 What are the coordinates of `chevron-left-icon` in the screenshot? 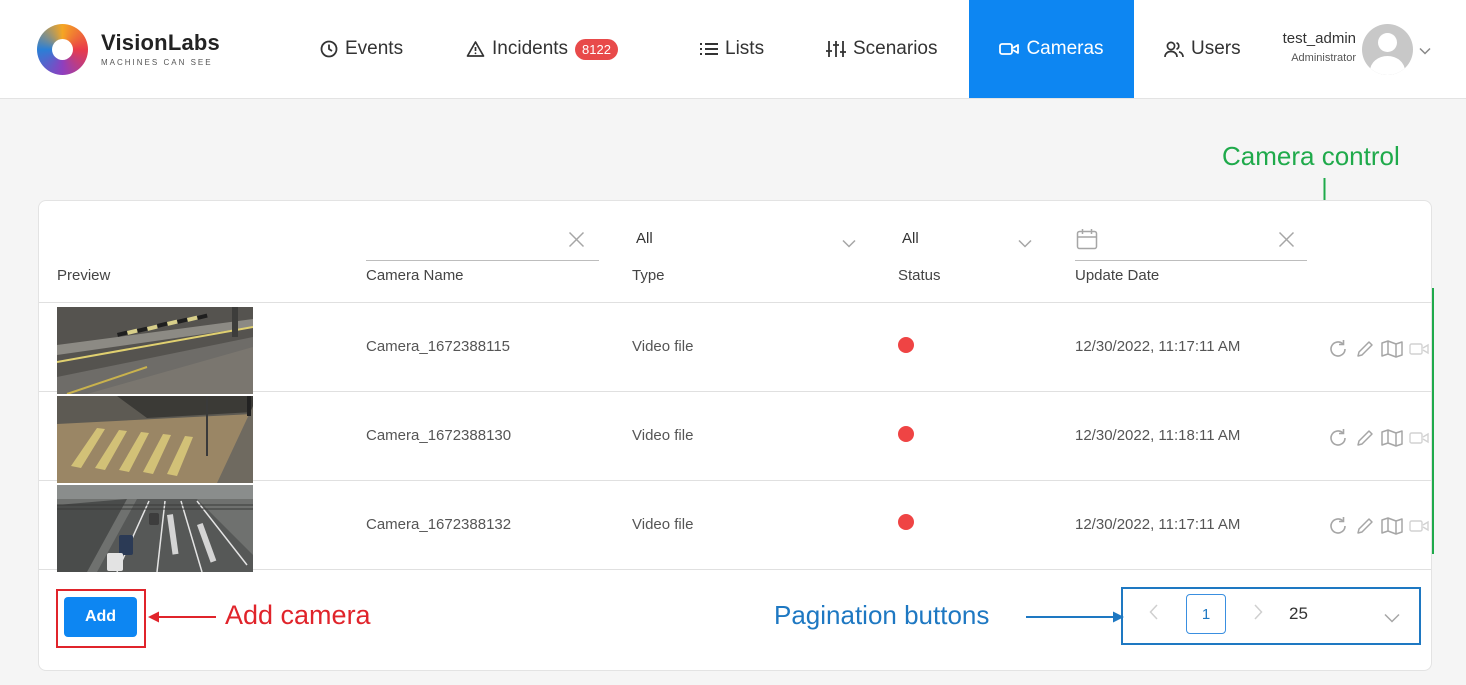 It's located at (1153, 614).